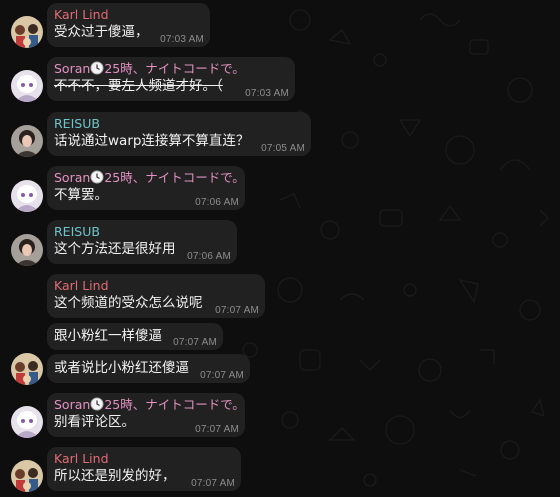 The image size is (560, 497). I want to click on message-time: 07:05 AM, so click(283, 148).